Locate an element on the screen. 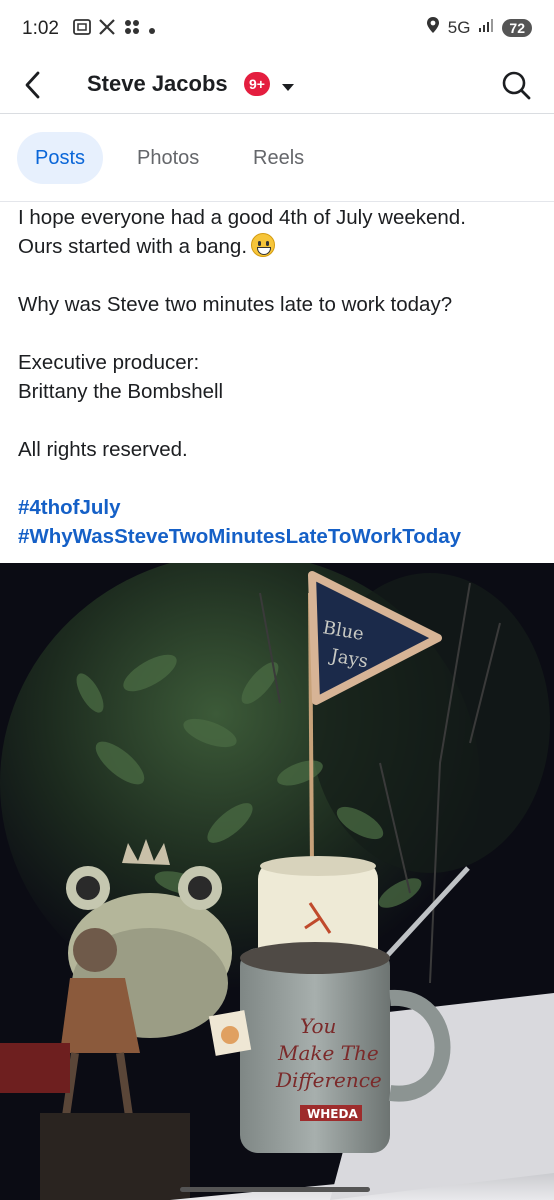  search-icon is located at coordinates (516, 85).